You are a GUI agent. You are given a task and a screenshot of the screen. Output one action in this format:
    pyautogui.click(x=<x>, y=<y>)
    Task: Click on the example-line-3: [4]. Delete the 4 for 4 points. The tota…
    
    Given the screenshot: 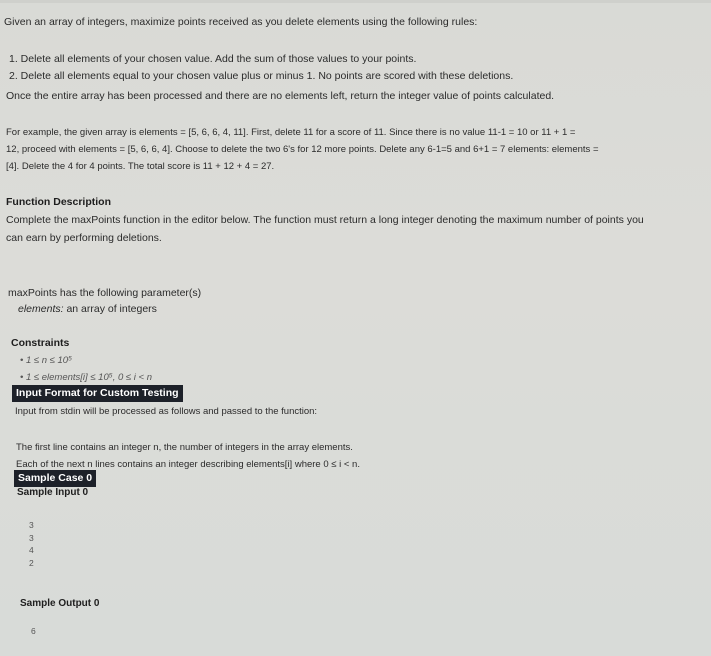 What is the action you would take?
    pyautogui.click(x=140, y=166)
    